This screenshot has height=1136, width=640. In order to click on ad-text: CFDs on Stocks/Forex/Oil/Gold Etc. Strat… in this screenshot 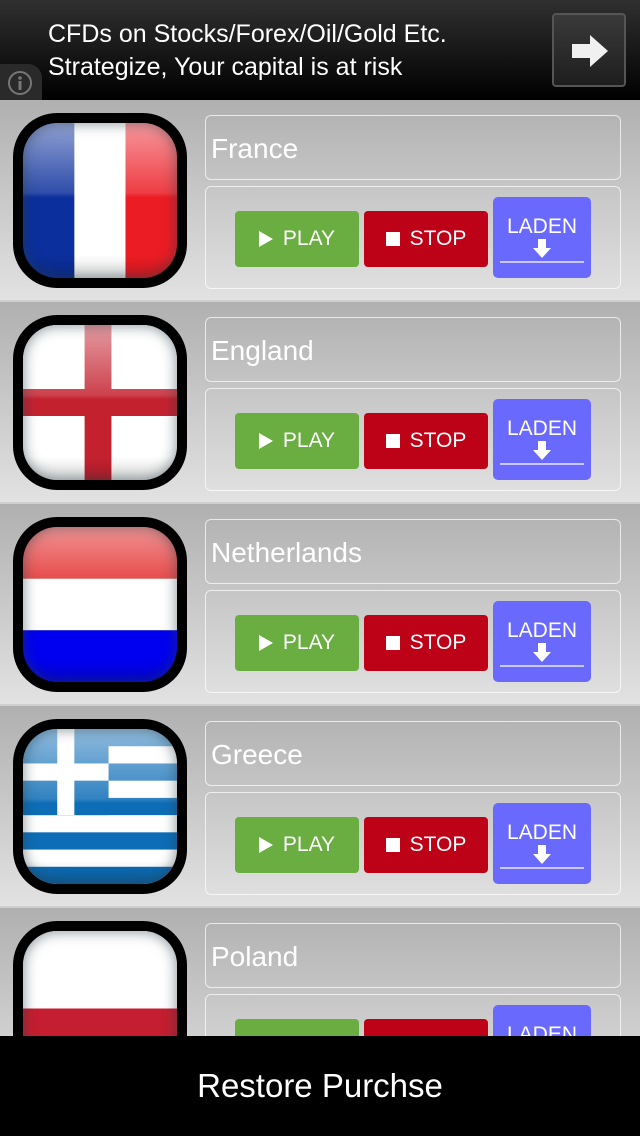, I will do `click(247, 51)`.